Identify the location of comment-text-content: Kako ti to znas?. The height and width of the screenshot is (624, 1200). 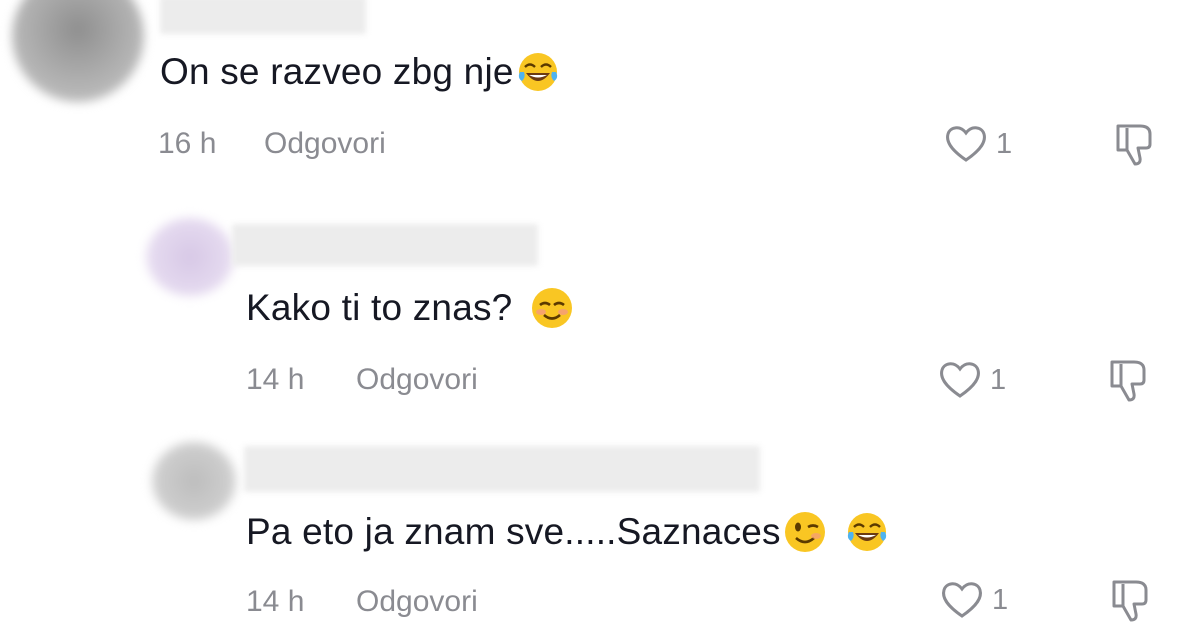
(379, 307).